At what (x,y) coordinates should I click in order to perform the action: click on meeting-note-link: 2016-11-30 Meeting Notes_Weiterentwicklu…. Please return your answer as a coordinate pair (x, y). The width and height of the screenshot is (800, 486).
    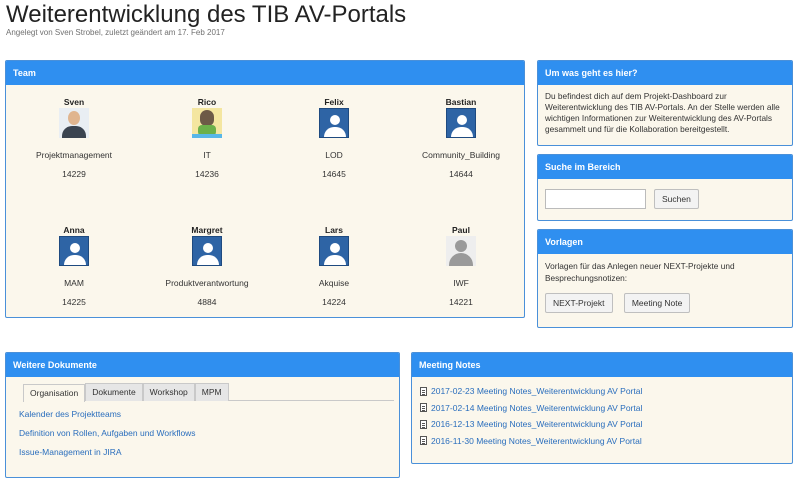
    Looking at the image, I should click on (536, 441).